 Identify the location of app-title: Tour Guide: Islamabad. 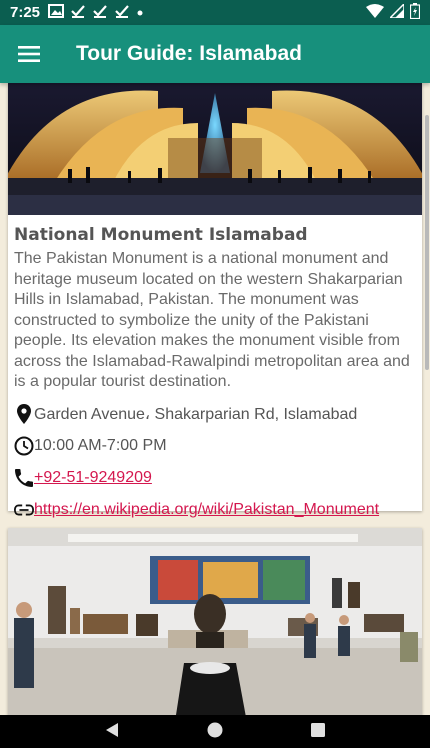
(189, 53).